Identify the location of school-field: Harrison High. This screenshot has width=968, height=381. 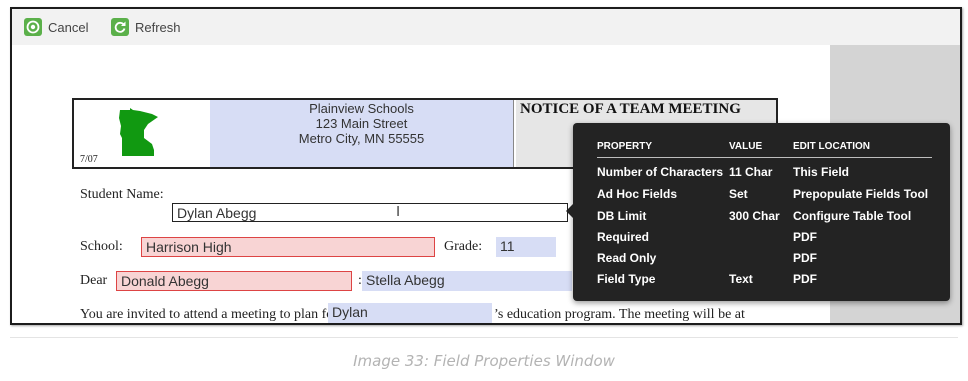
(288, 247).